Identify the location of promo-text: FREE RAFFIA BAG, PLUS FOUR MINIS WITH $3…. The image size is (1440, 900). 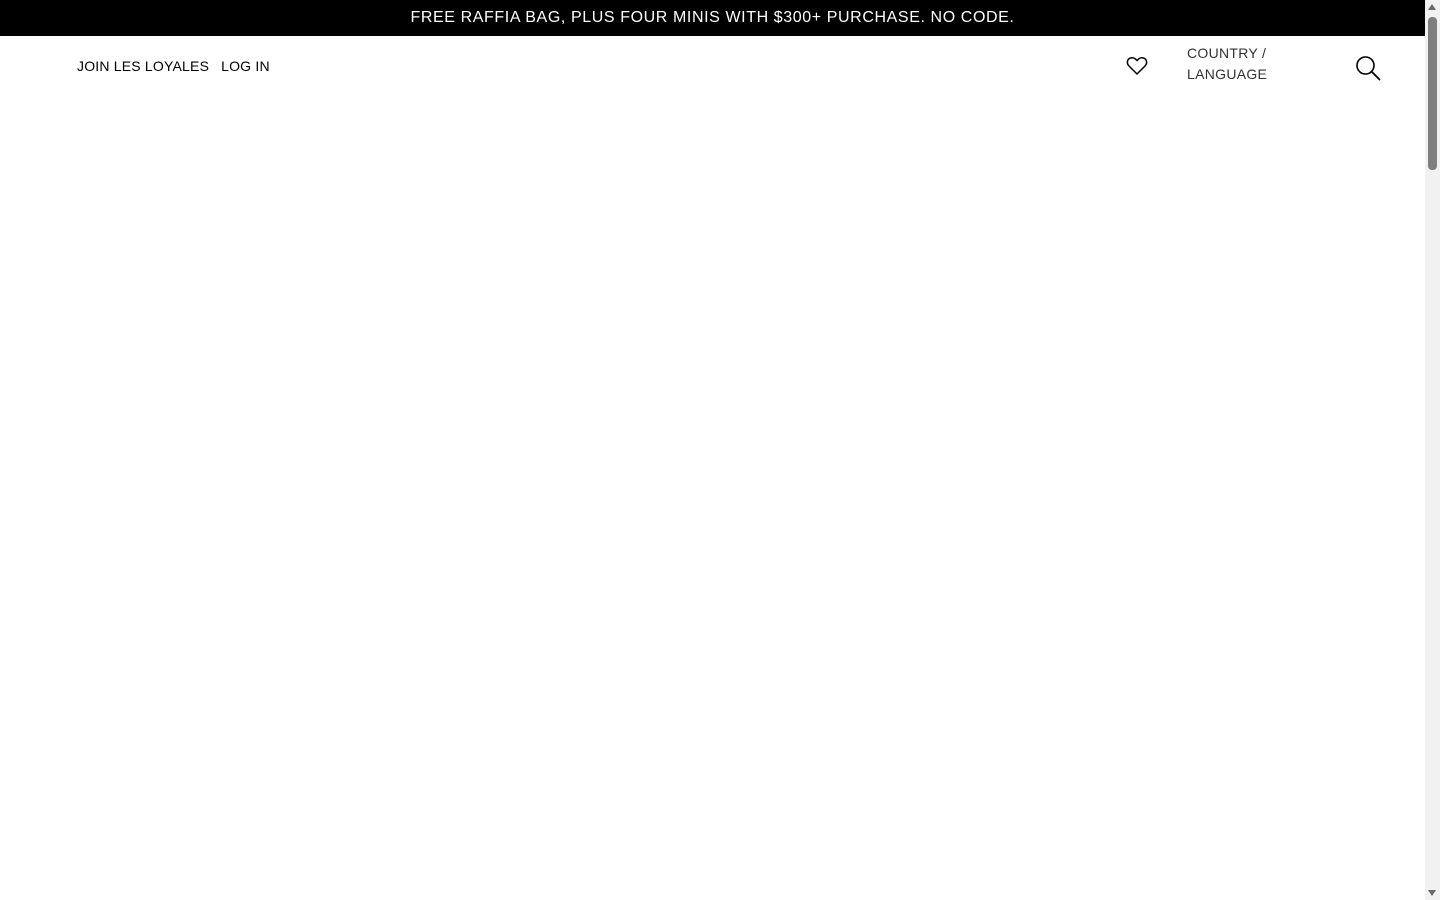
(712, 17).